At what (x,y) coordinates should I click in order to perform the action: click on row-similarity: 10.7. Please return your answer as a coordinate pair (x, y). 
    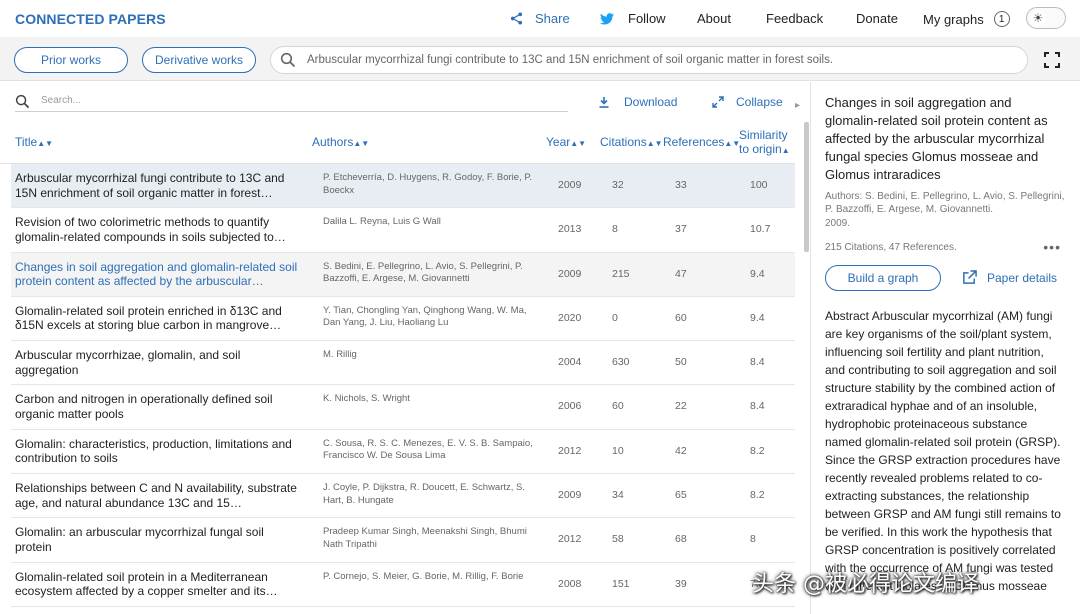
    Looking at the image, I should click on (760, 229).